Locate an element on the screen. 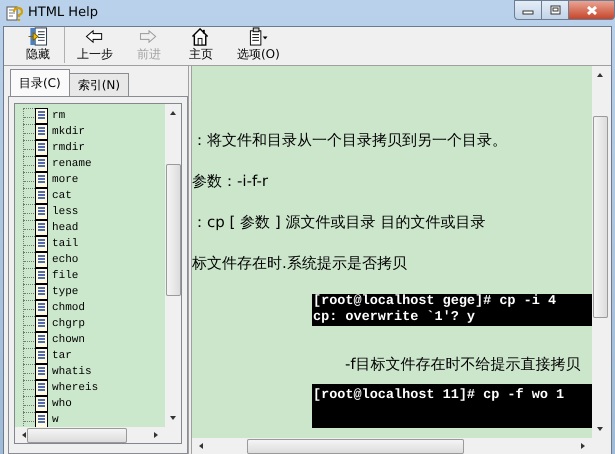  tree-item: w is located at coordinates (55, 420).